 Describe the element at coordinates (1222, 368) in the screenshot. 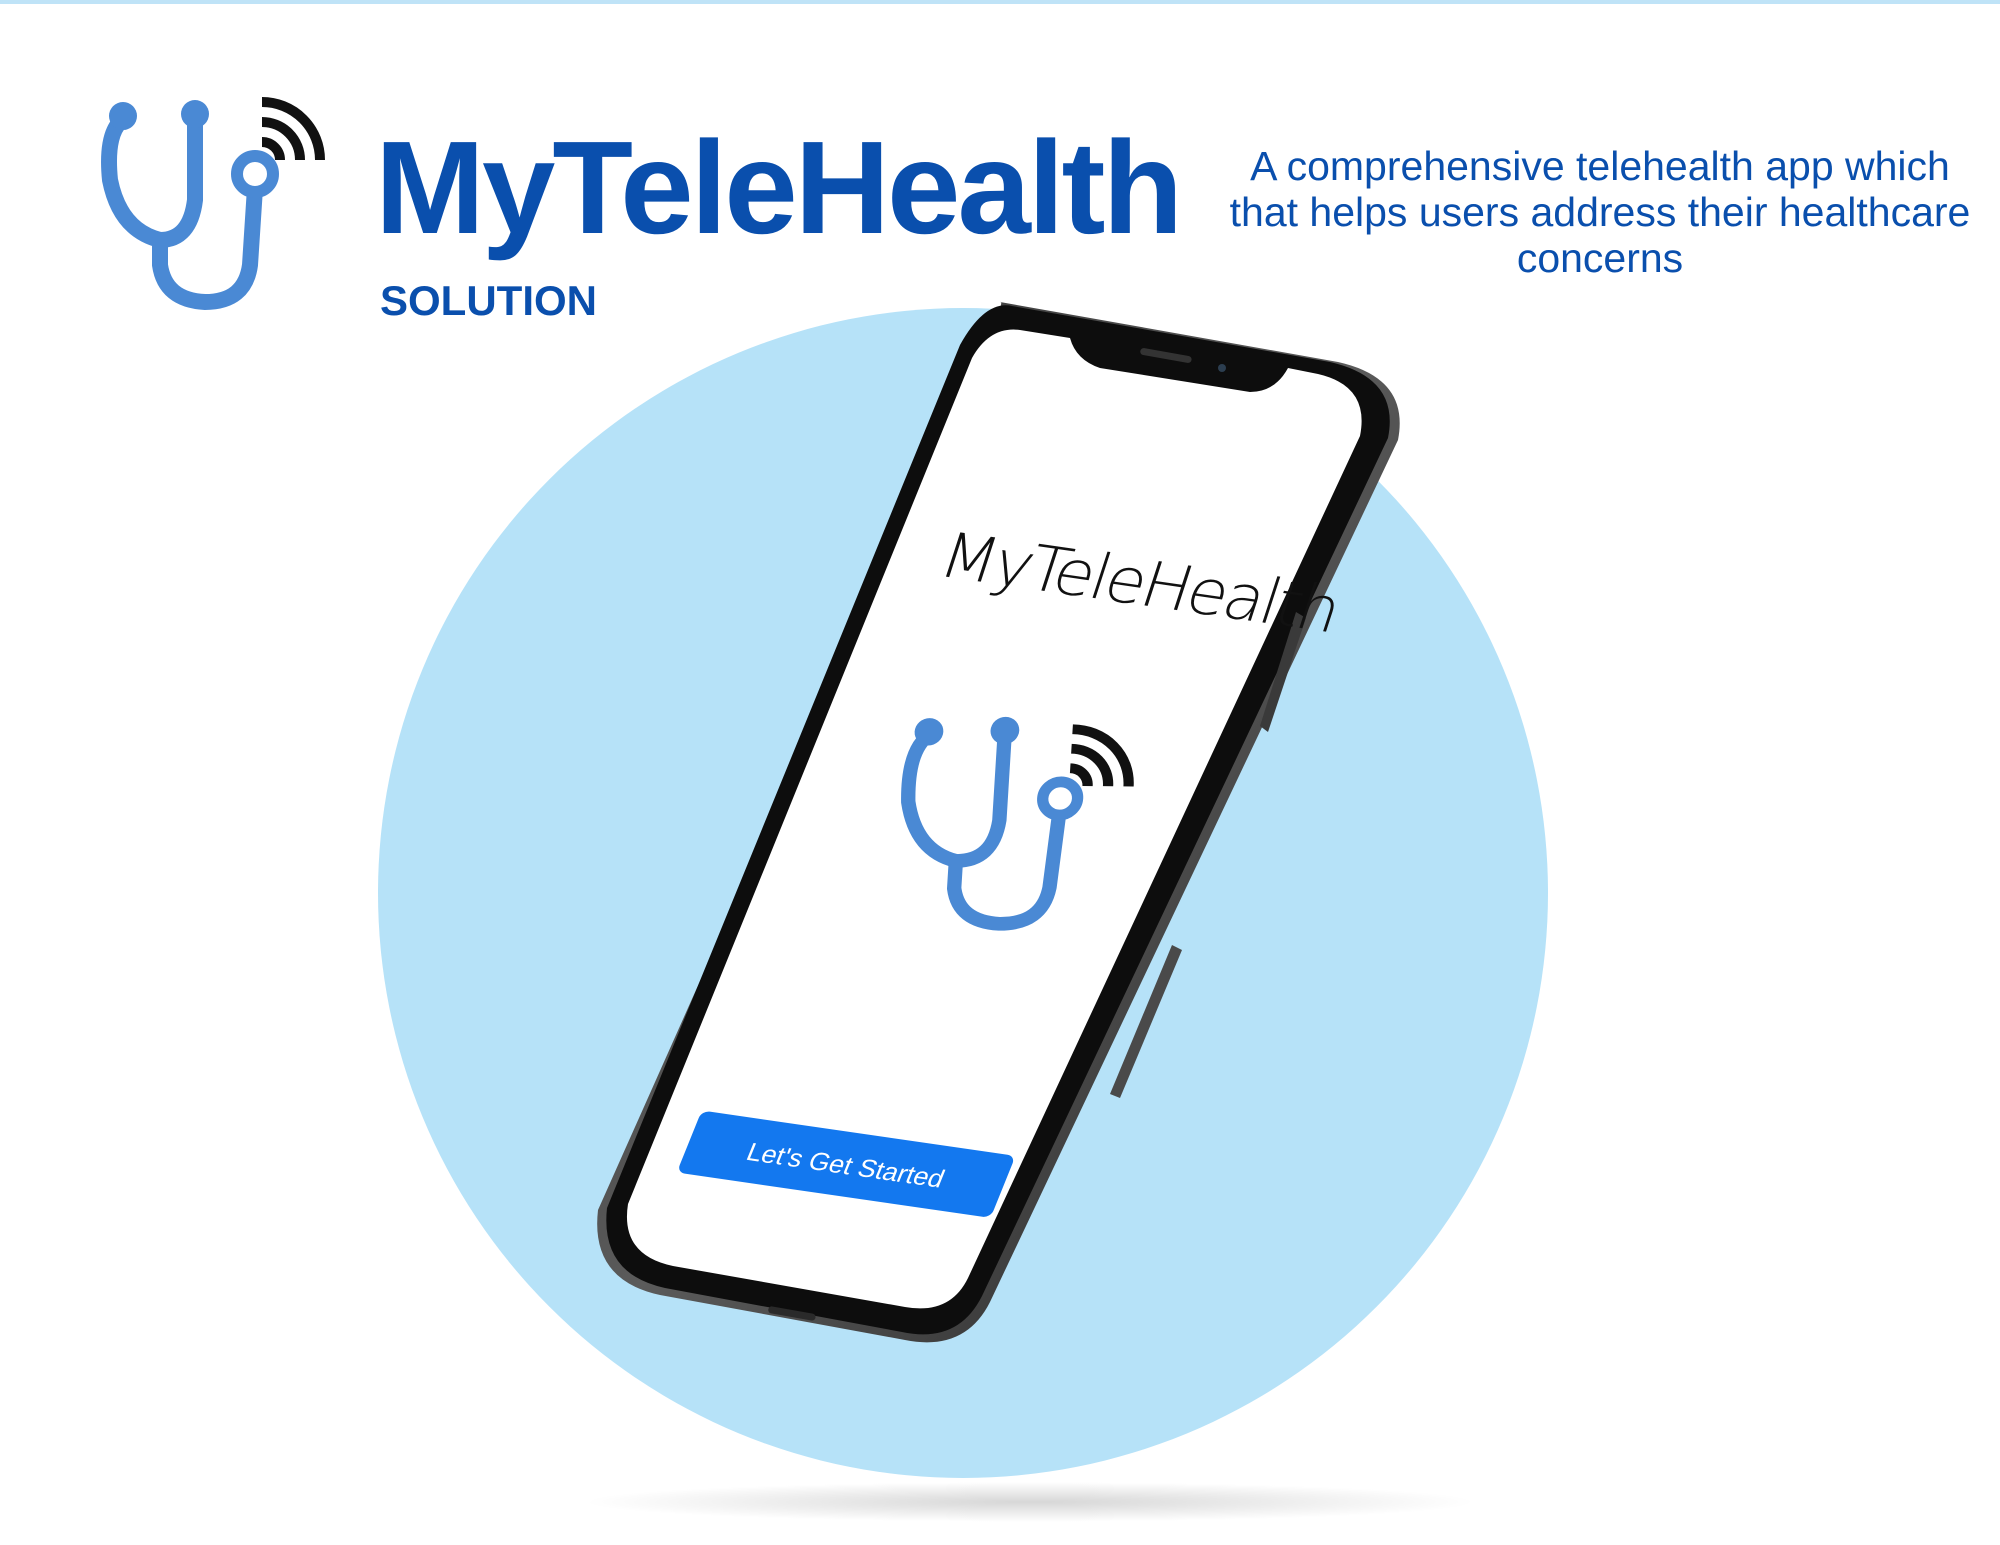

I see `phone-camera` at that location.